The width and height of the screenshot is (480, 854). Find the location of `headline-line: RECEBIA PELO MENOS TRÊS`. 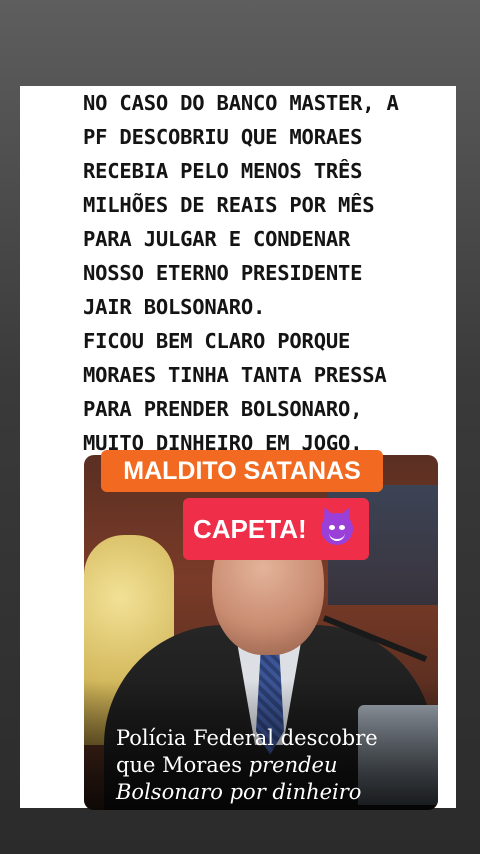

headline-line: RECEBIA PELO MENOS TRÊS is located at coordinates (223, 171).